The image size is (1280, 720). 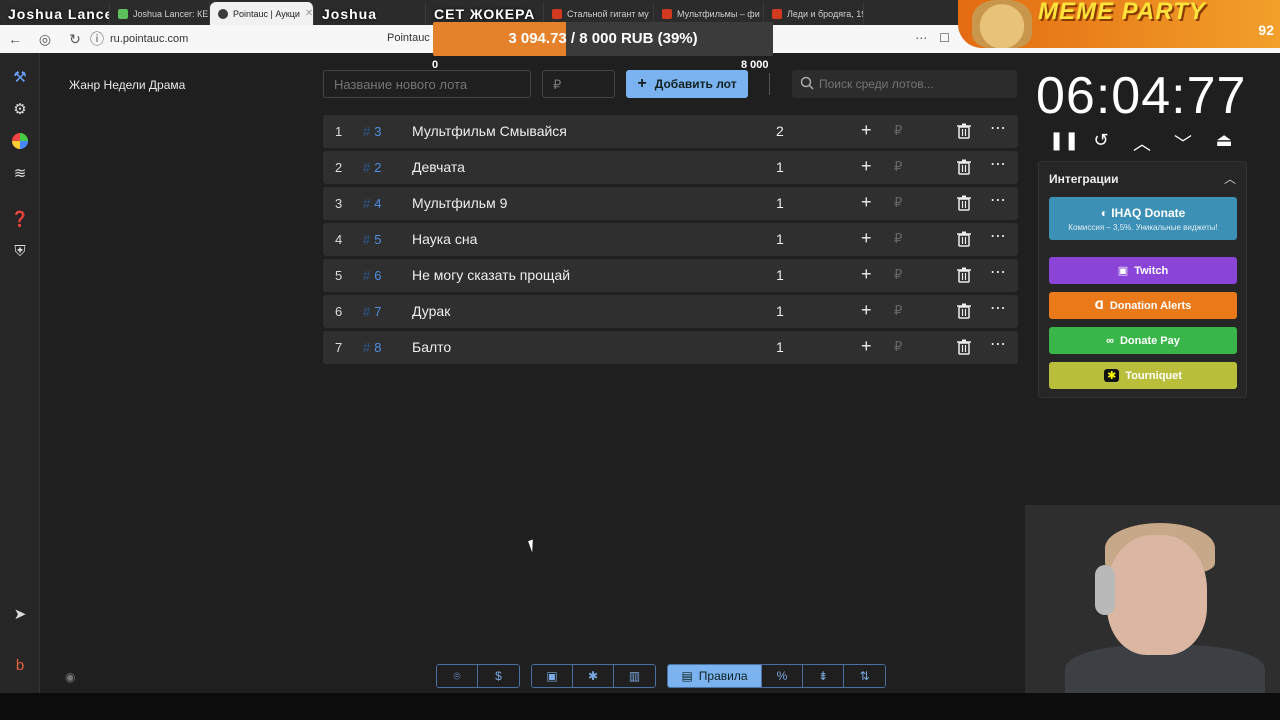 I want to click on back-icon: ←, so click(x=15, y=39).